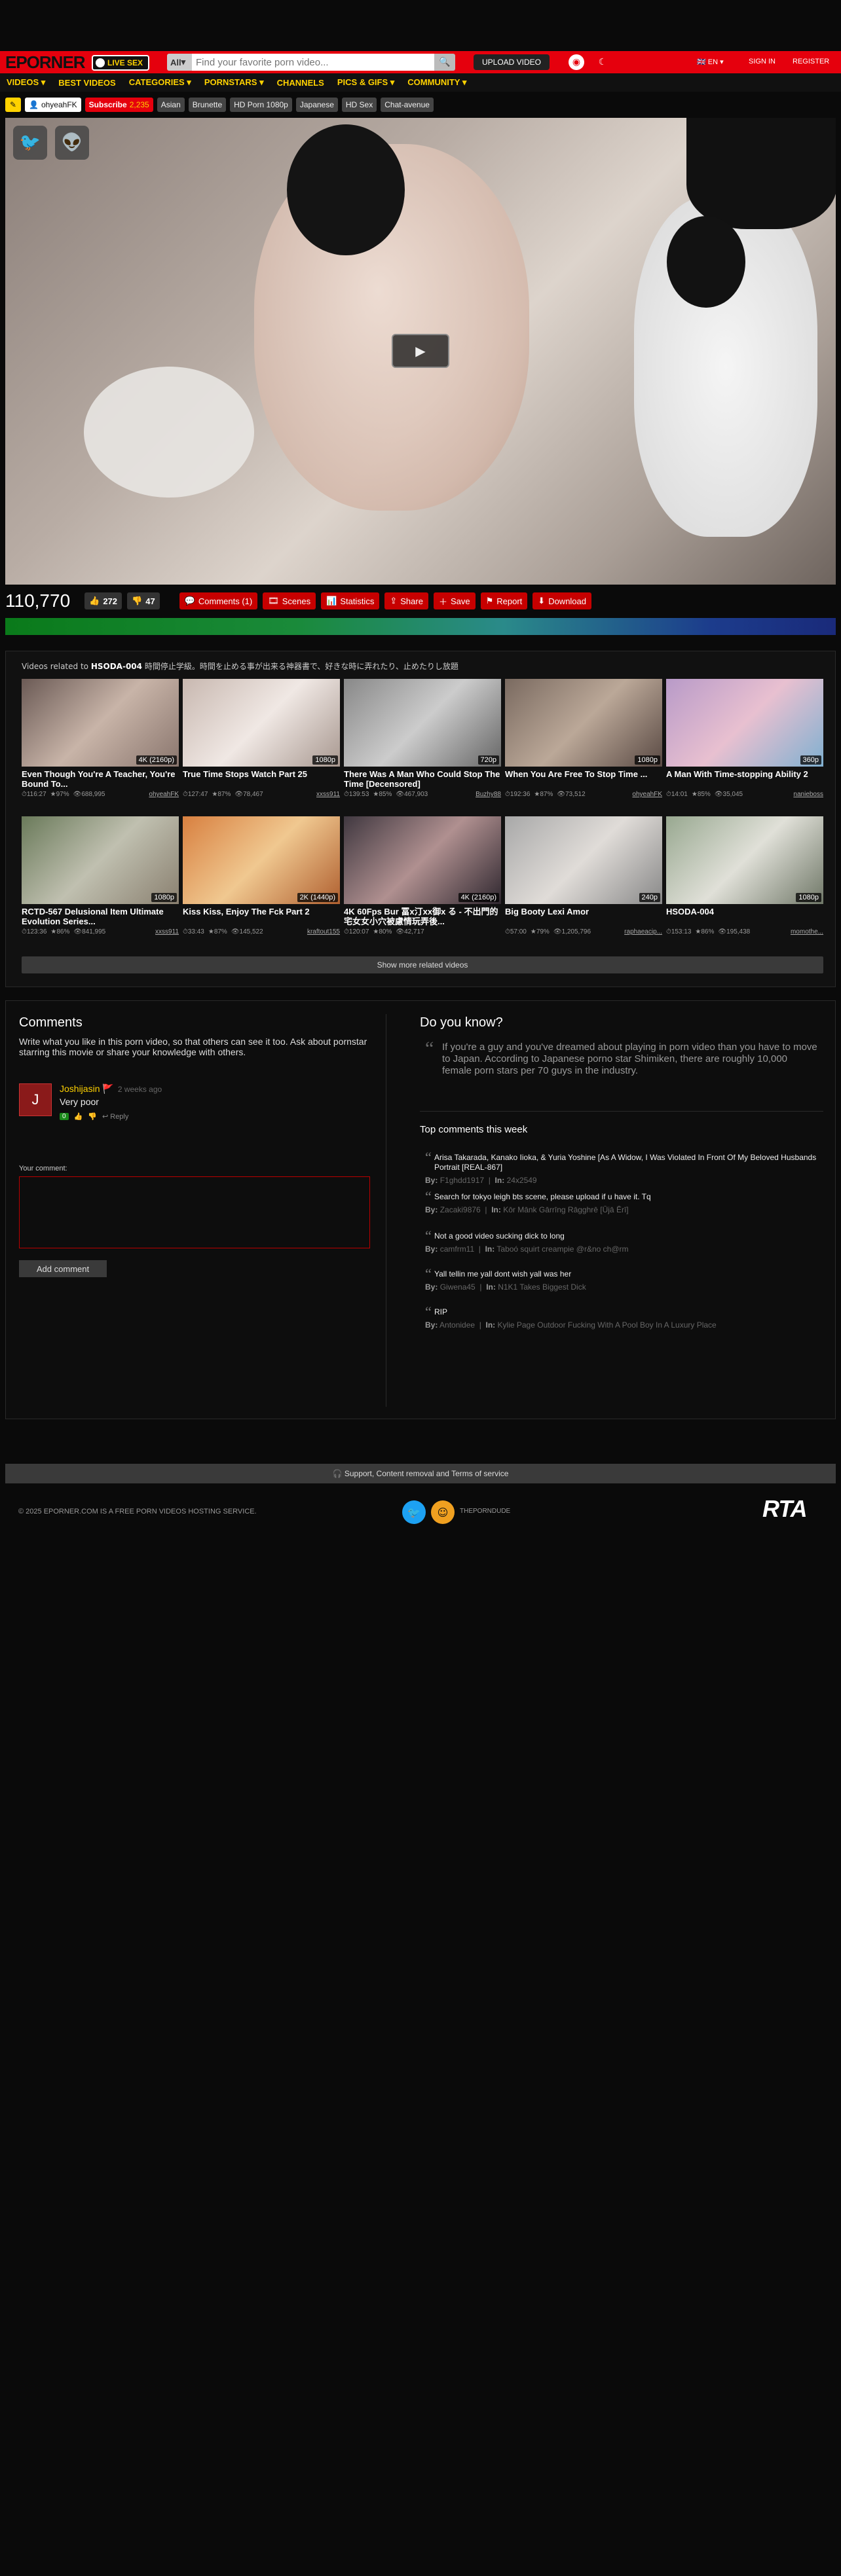 This screenshot has width=841, height=2576. I want to click on top-comment-video: N1K1 Takes Biggest Dick, so click(542, 1287).